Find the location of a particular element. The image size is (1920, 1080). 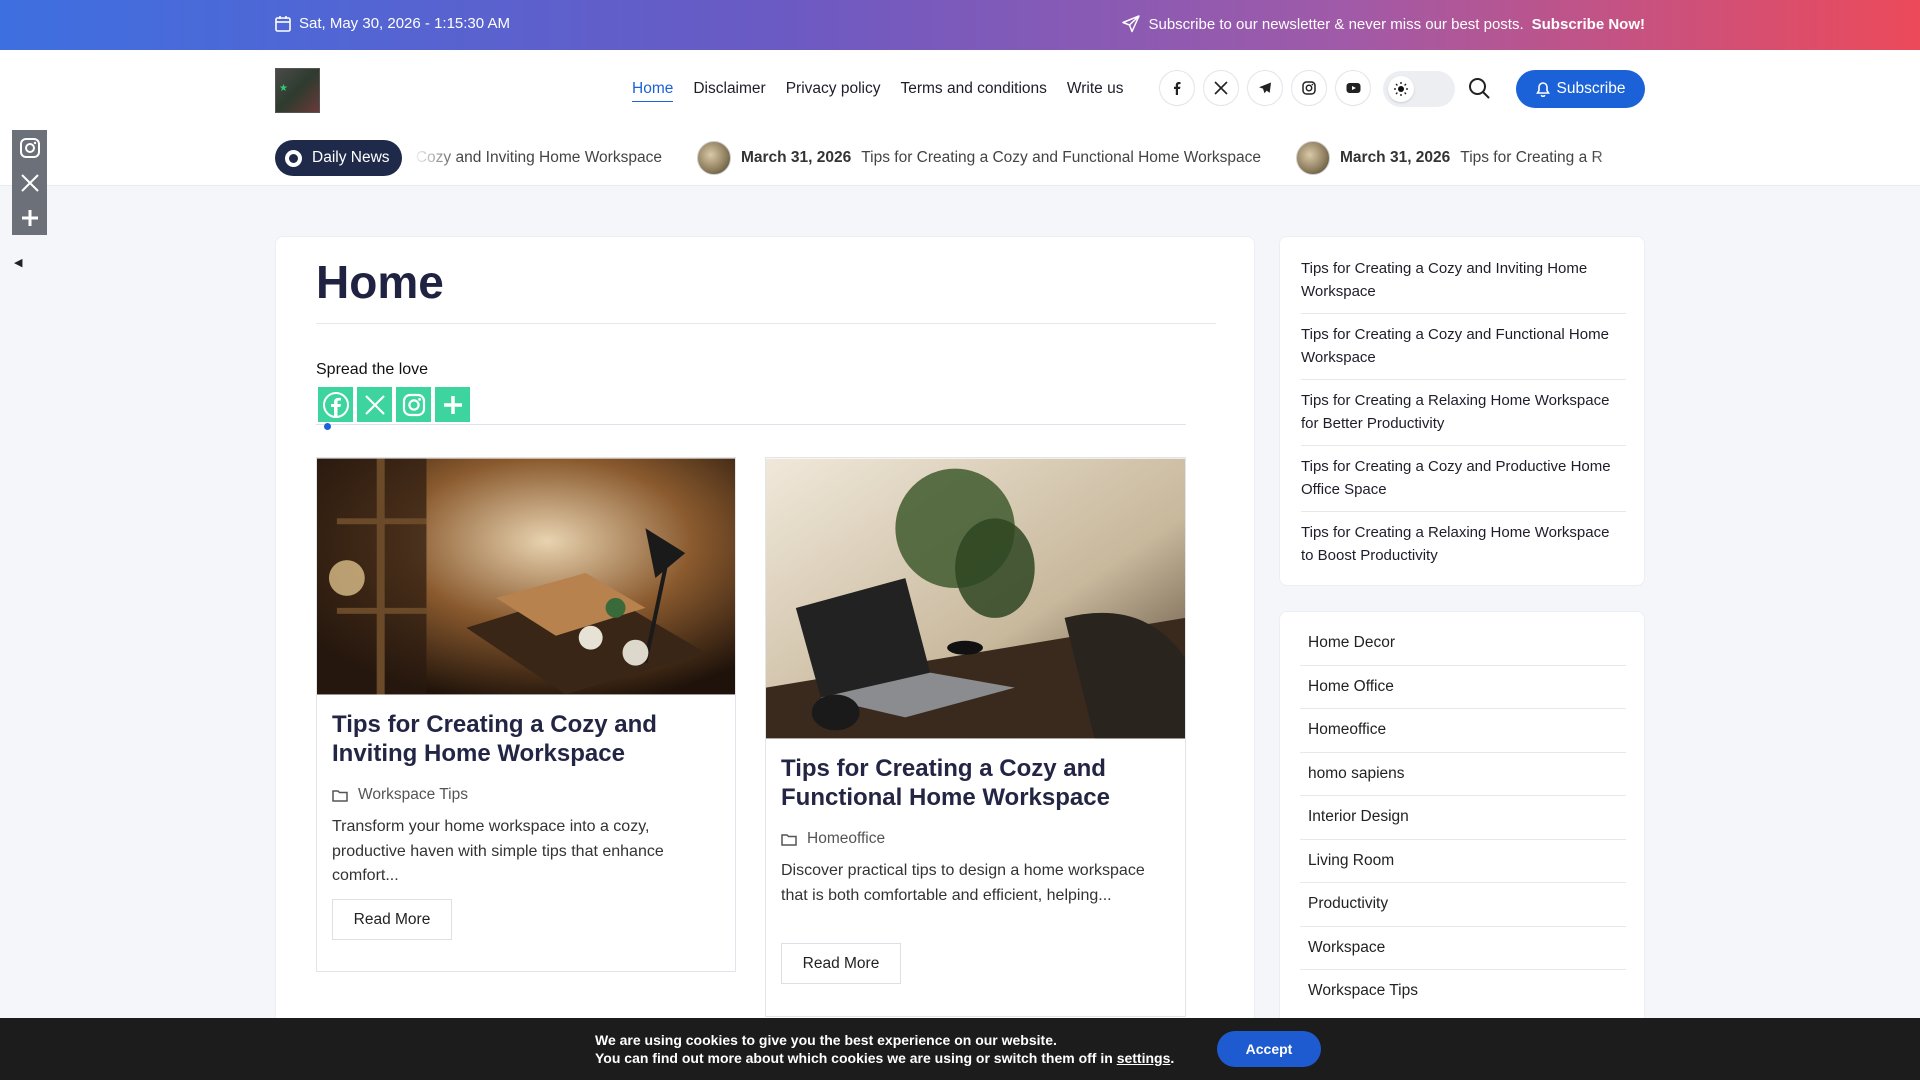

post-category: Homeoffice is located at coordinates (833, 839).